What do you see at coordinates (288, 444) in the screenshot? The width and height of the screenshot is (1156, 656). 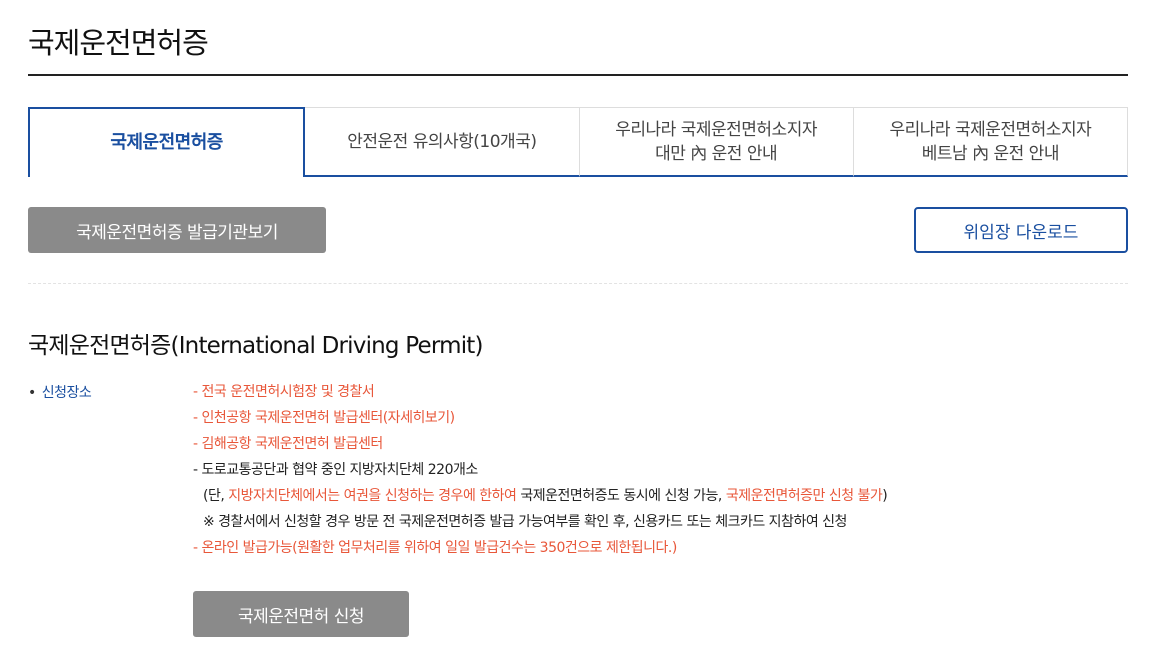 I see `list-item: - 김해공항 국제운전면허 발급센터` at bounding box center [288, 444].